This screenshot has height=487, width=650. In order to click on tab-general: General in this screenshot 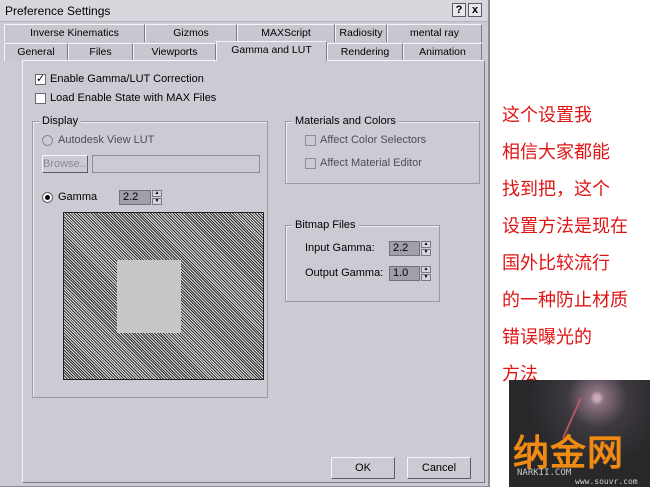, I will do `click(36, 52)`.